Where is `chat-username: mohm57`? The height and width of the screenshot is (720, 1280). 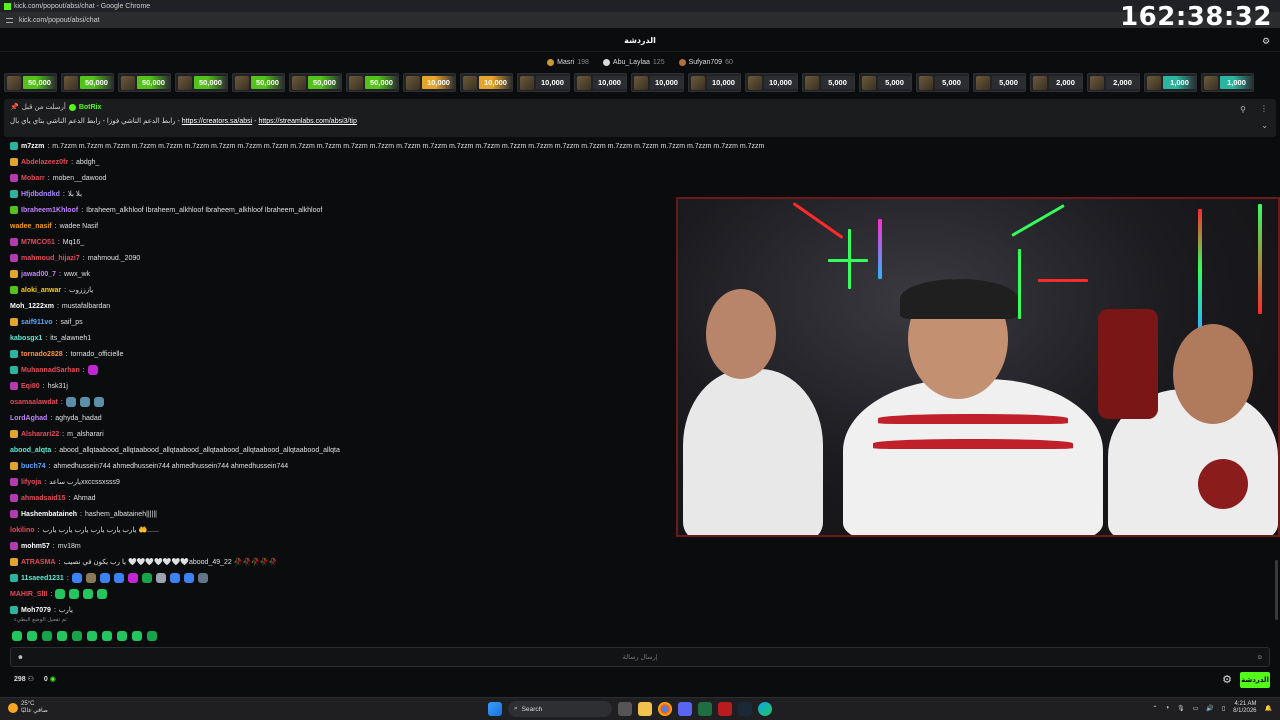 chat-username: mohm57 is located at coordinates (35, 546).